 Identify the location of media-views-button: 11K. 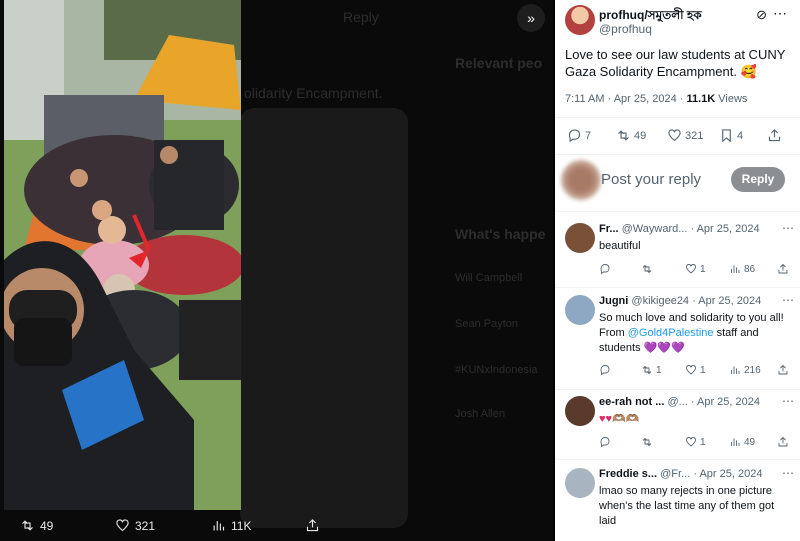
(231, 525).